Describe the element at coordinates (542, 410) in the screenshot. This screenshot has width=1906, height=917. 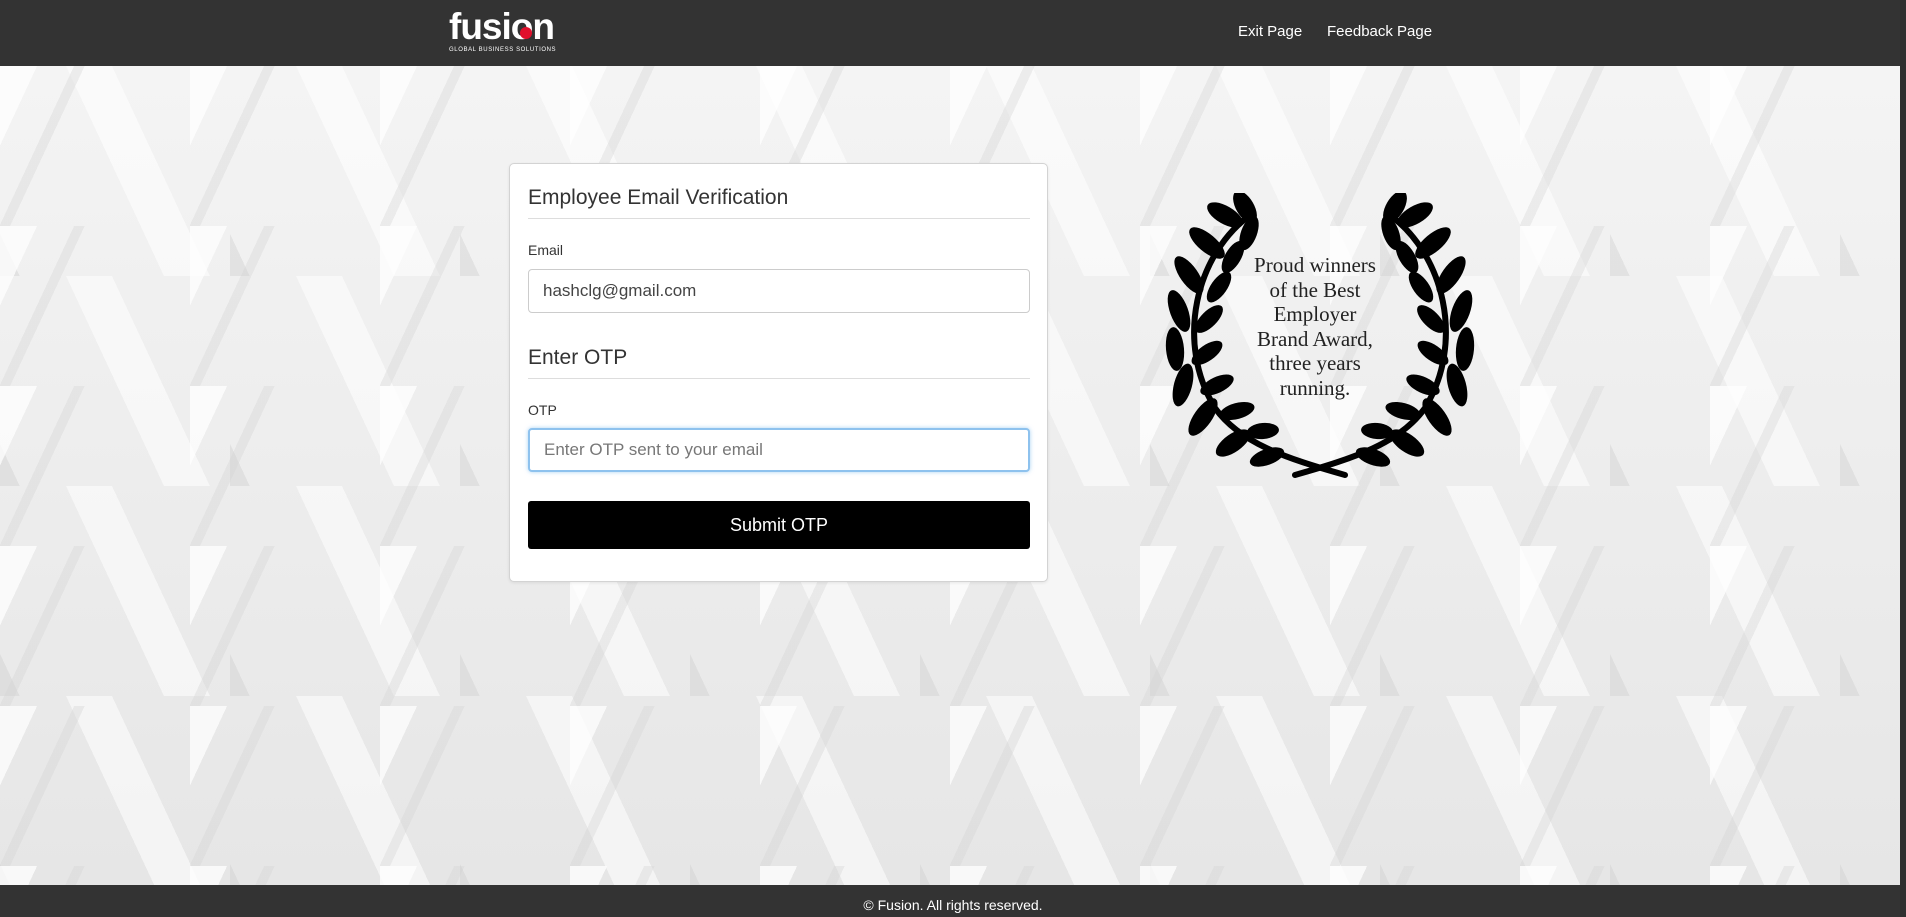
I see `otp-label: OTP` at that location.